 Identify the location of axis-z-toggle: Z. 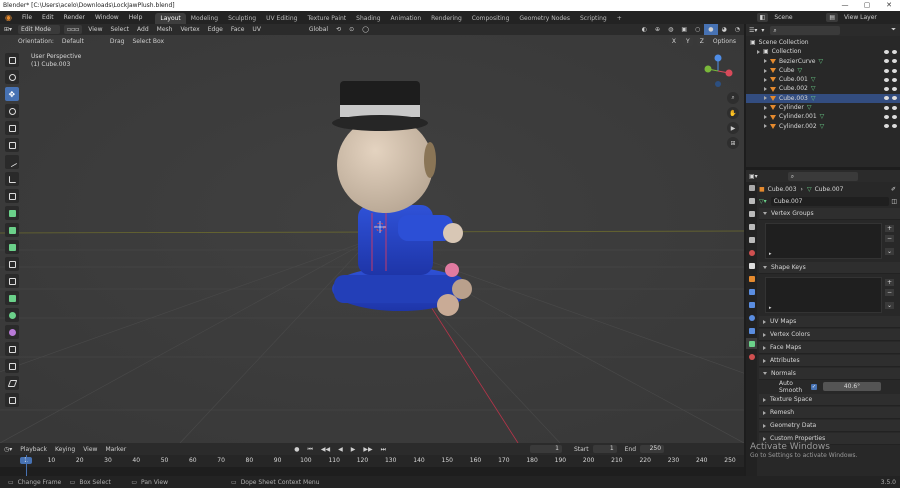
(701, 41).